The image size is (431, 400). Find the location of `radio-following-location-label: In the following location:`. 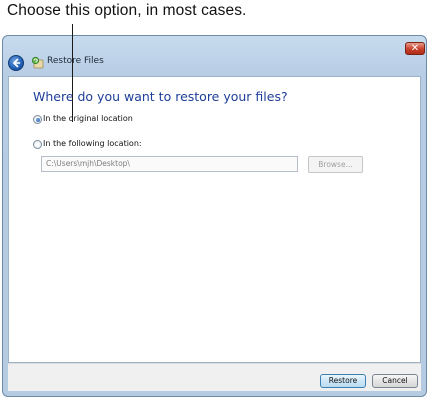

radio-following-location-label: In the following location: is located at coordinates (92, 143).